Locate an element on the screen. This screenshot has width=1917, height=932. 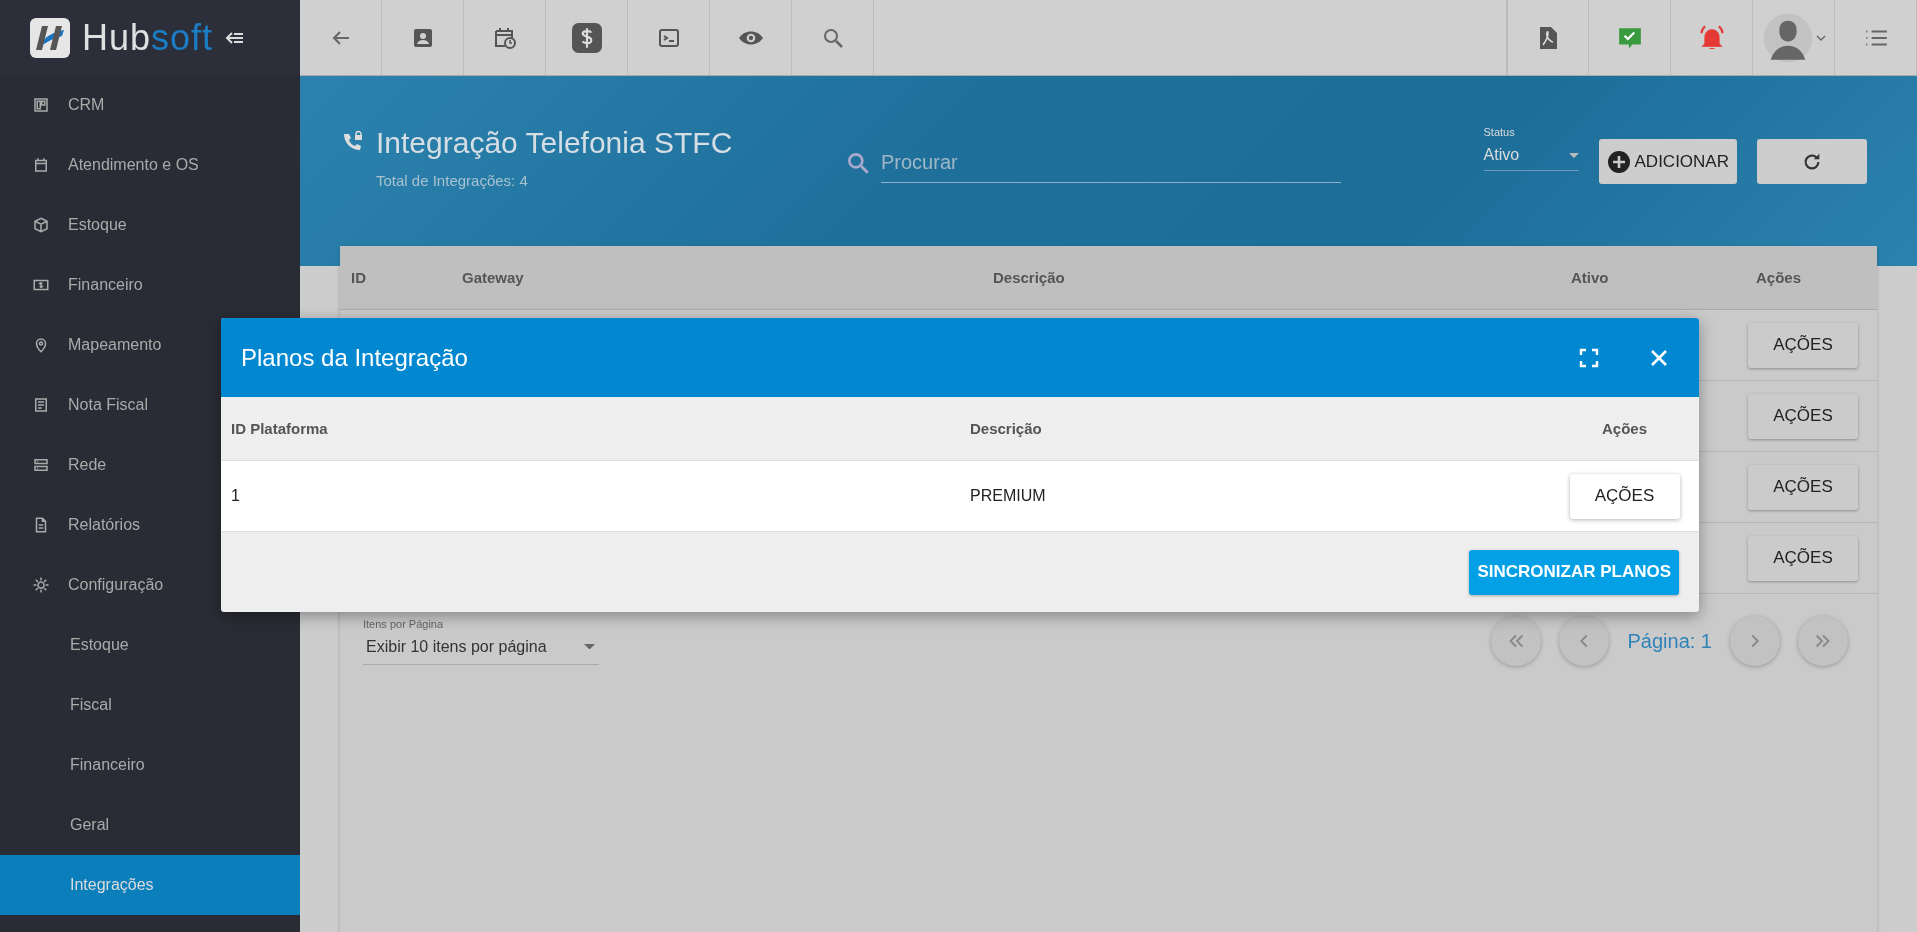
page-number: Página: 1 is located at coordinates (1669, 641).